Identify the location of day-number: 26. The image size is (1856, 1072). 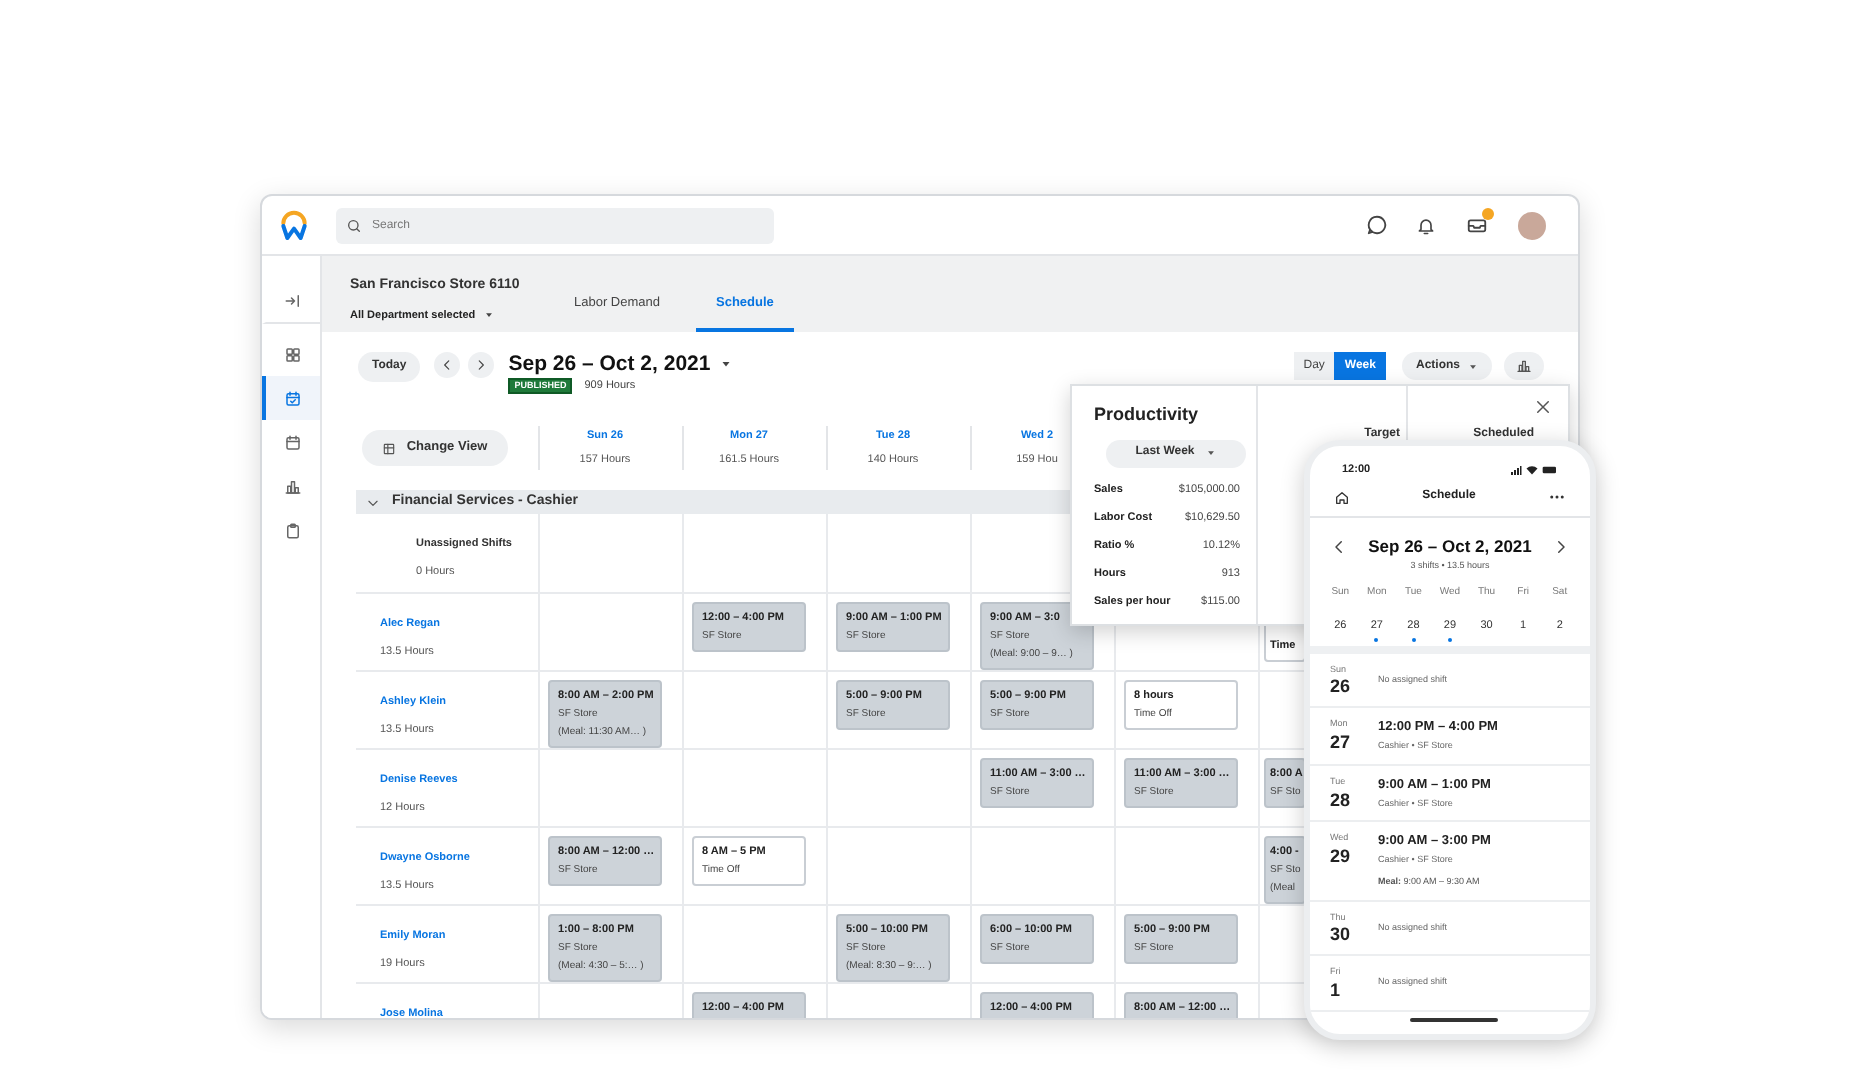
(1341, 686).